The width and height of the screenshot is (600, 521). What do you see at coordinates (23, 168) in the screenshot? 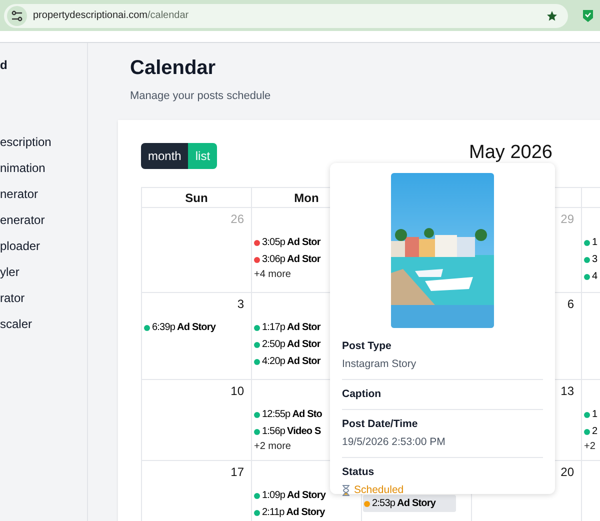
I see `sidebar-item: nimation` at bounding box center [23, 168].